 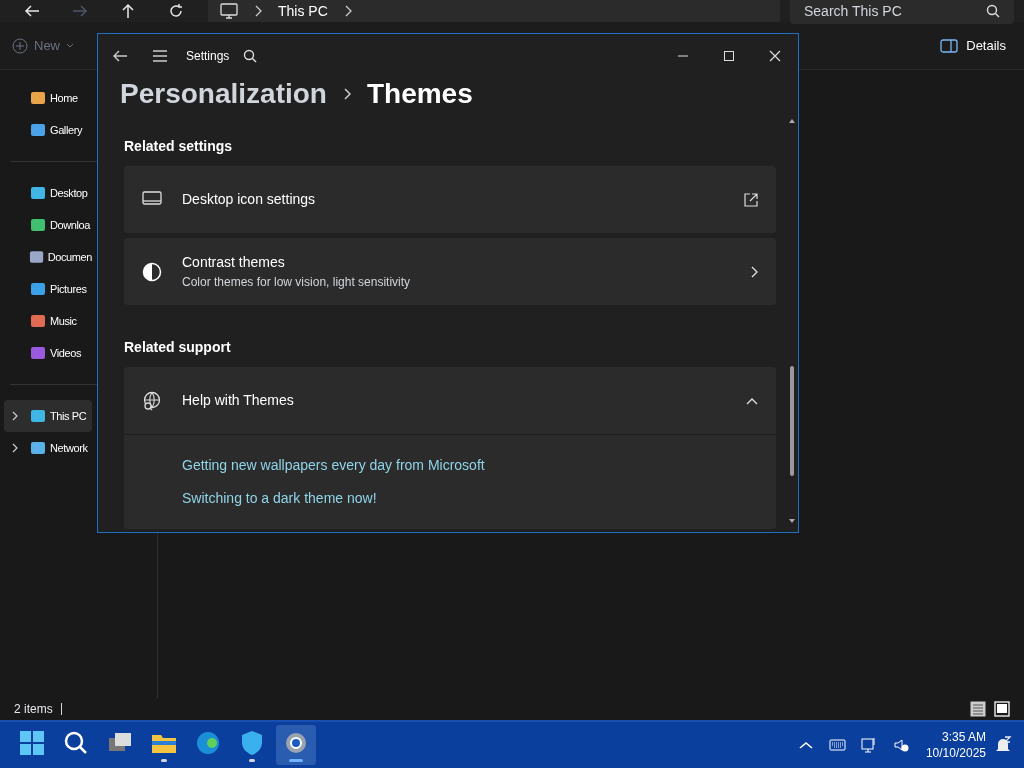 I want to click on sidebar-item: Videos, so click(x=48, y=353).